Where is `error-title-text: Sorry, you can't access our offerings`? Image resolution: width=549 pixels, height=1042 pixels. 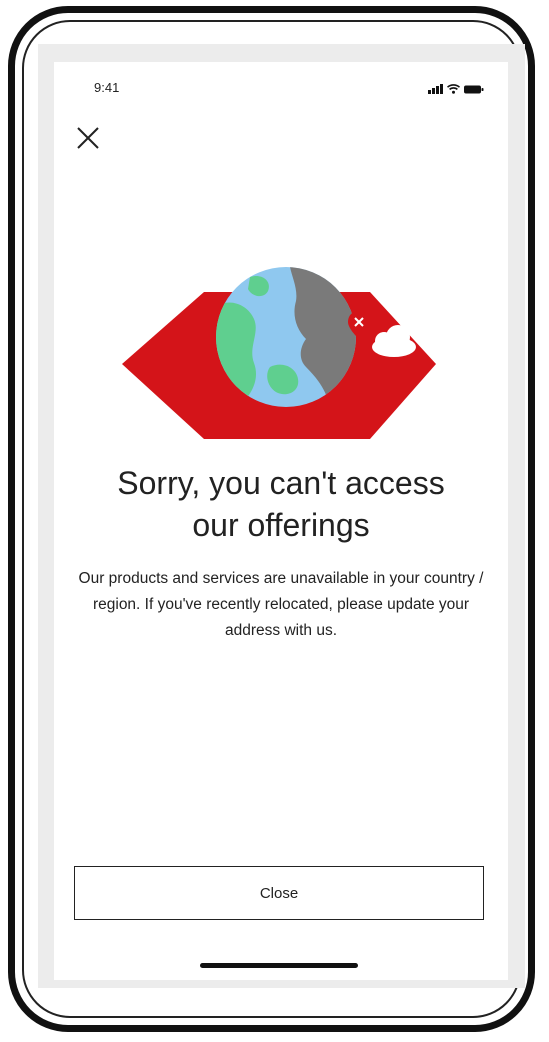
error-title-text: Sorry, you can't access our offerings is located at coordinates (281, 504).